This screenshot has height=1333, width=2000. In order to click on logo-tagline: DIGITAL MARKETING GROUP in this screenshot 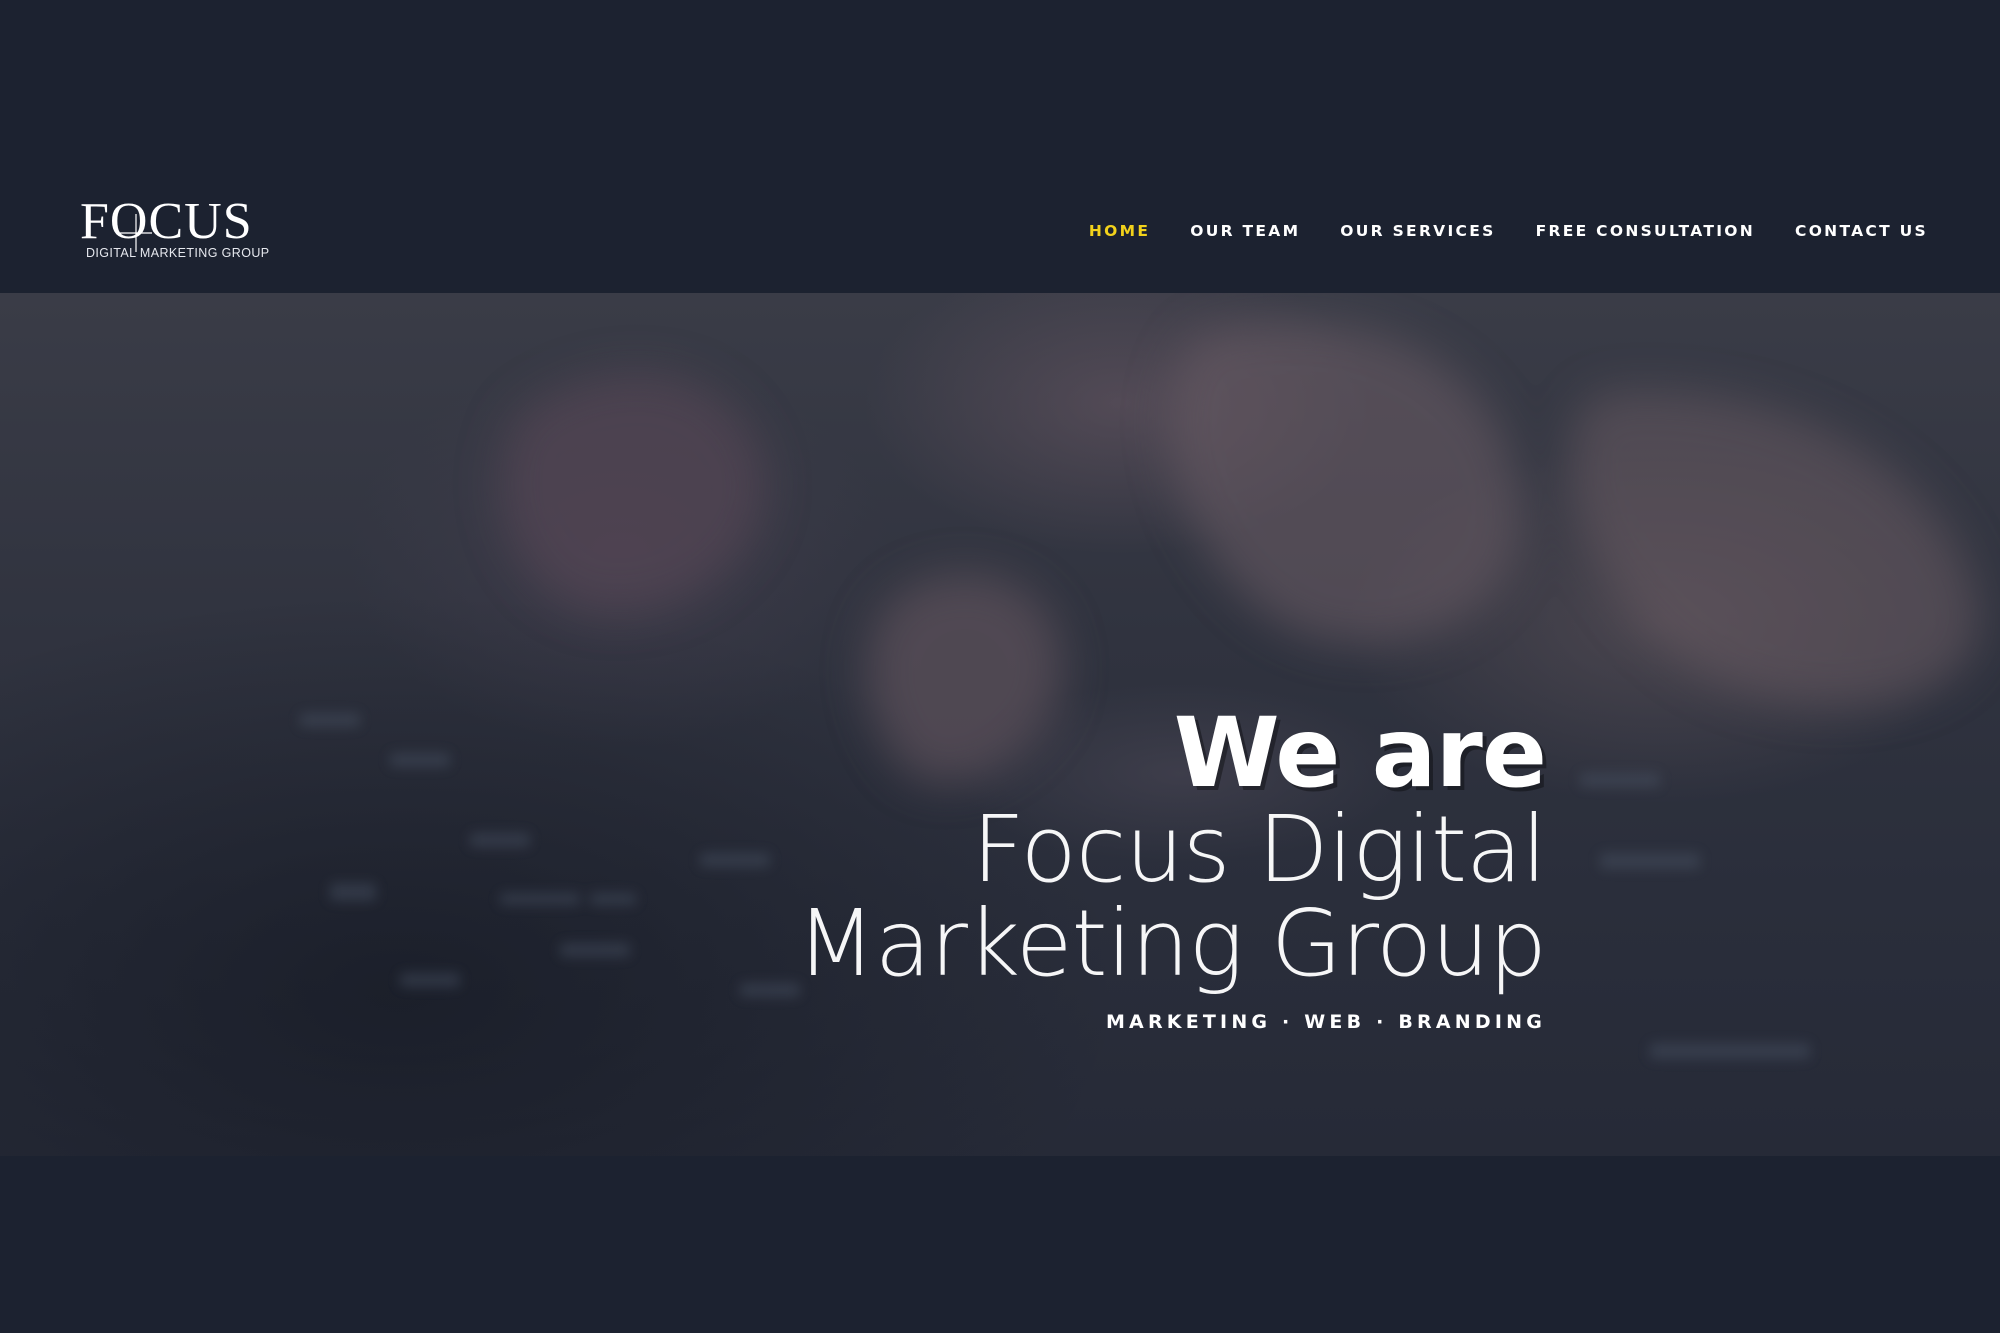, I will do `click(178, 253)`.